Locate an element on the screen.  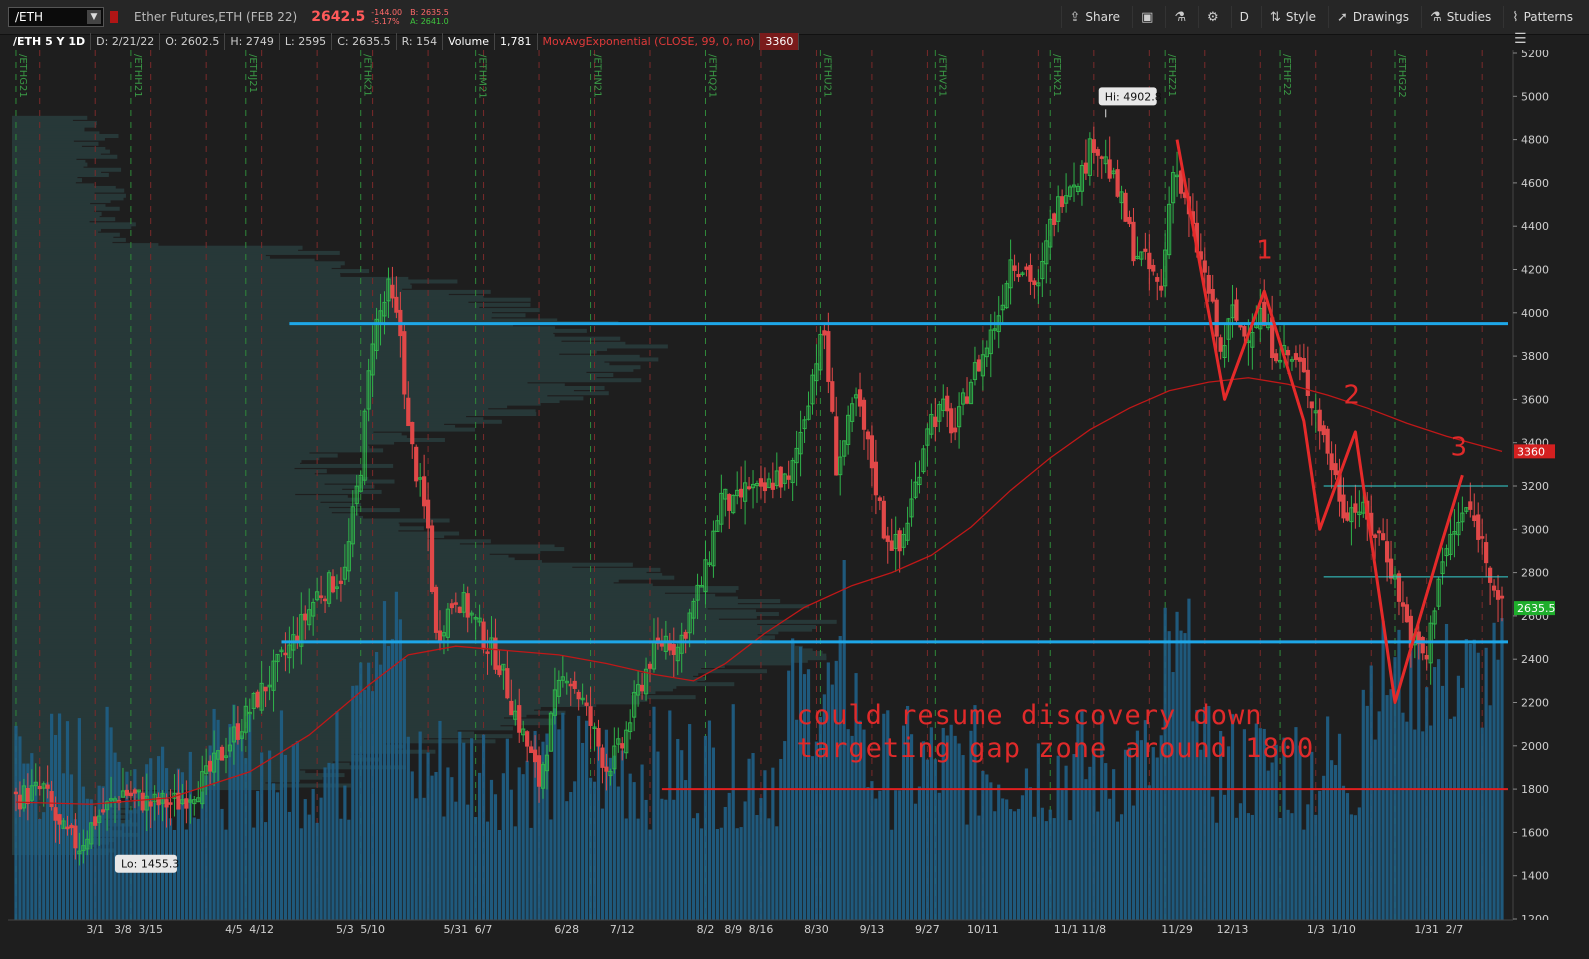
y-tick-label: 4200 is located at coordinates (1535, 270).